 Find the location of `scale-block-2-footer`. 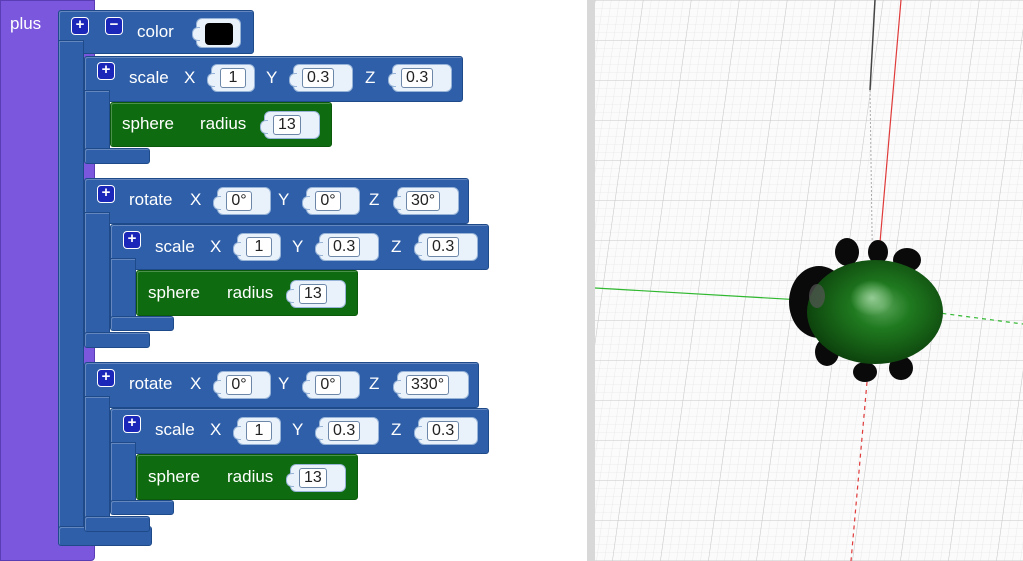

scale-block-2-footer is located at coordinates (142, 323).